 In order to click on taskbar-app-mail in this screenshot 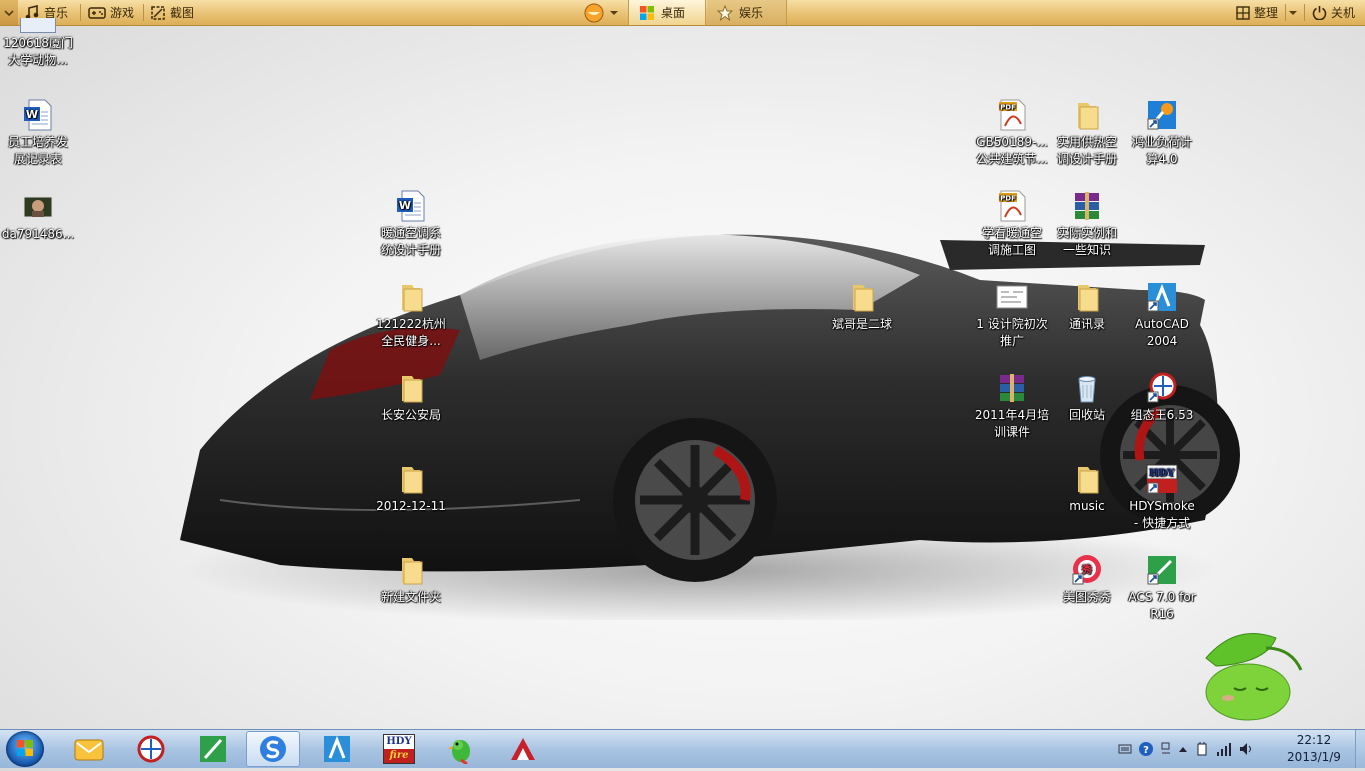, I will do `click(89, 749)`.